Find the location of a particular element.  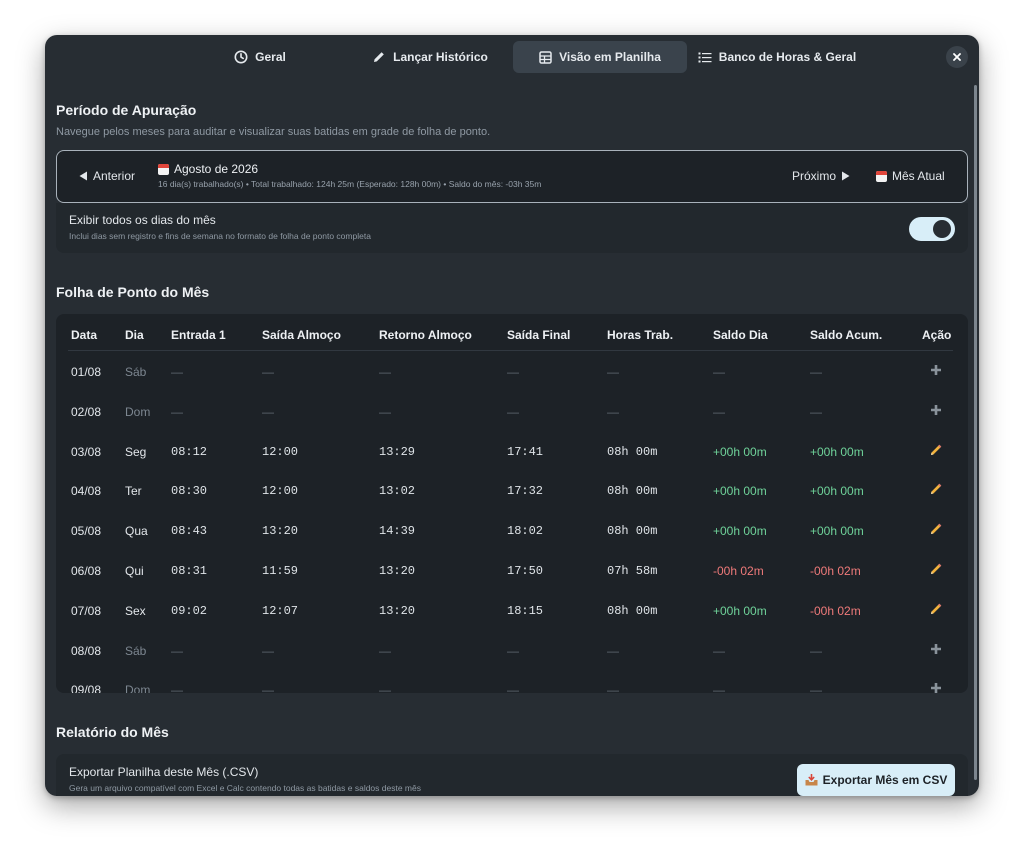

cell-date: 05/08 is located at coordinates (86, 531).